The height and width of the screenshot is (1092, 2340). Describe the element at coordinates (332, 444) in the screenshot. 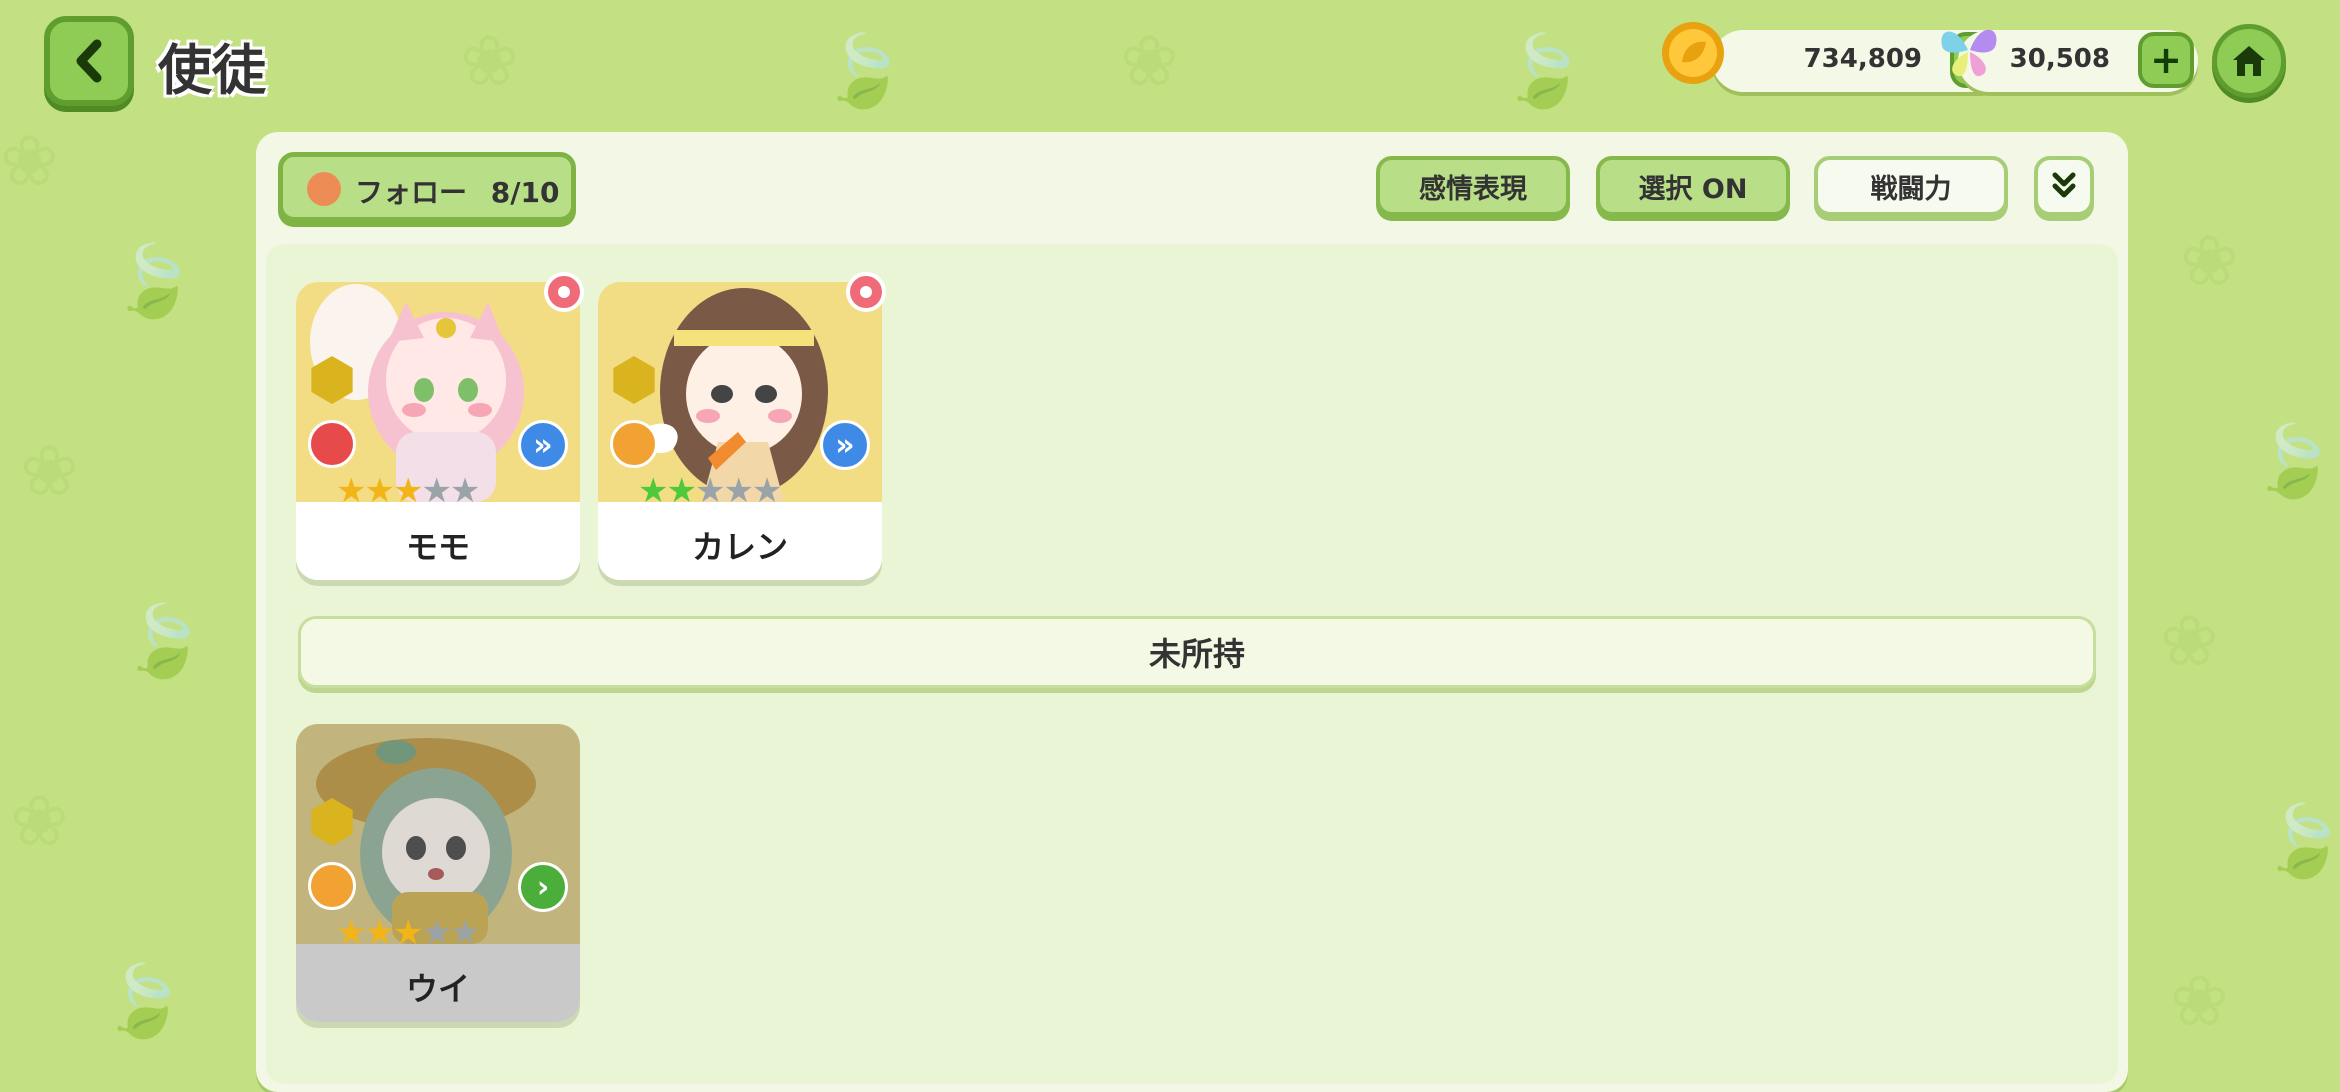

I see `role-attack-icon` at that location.